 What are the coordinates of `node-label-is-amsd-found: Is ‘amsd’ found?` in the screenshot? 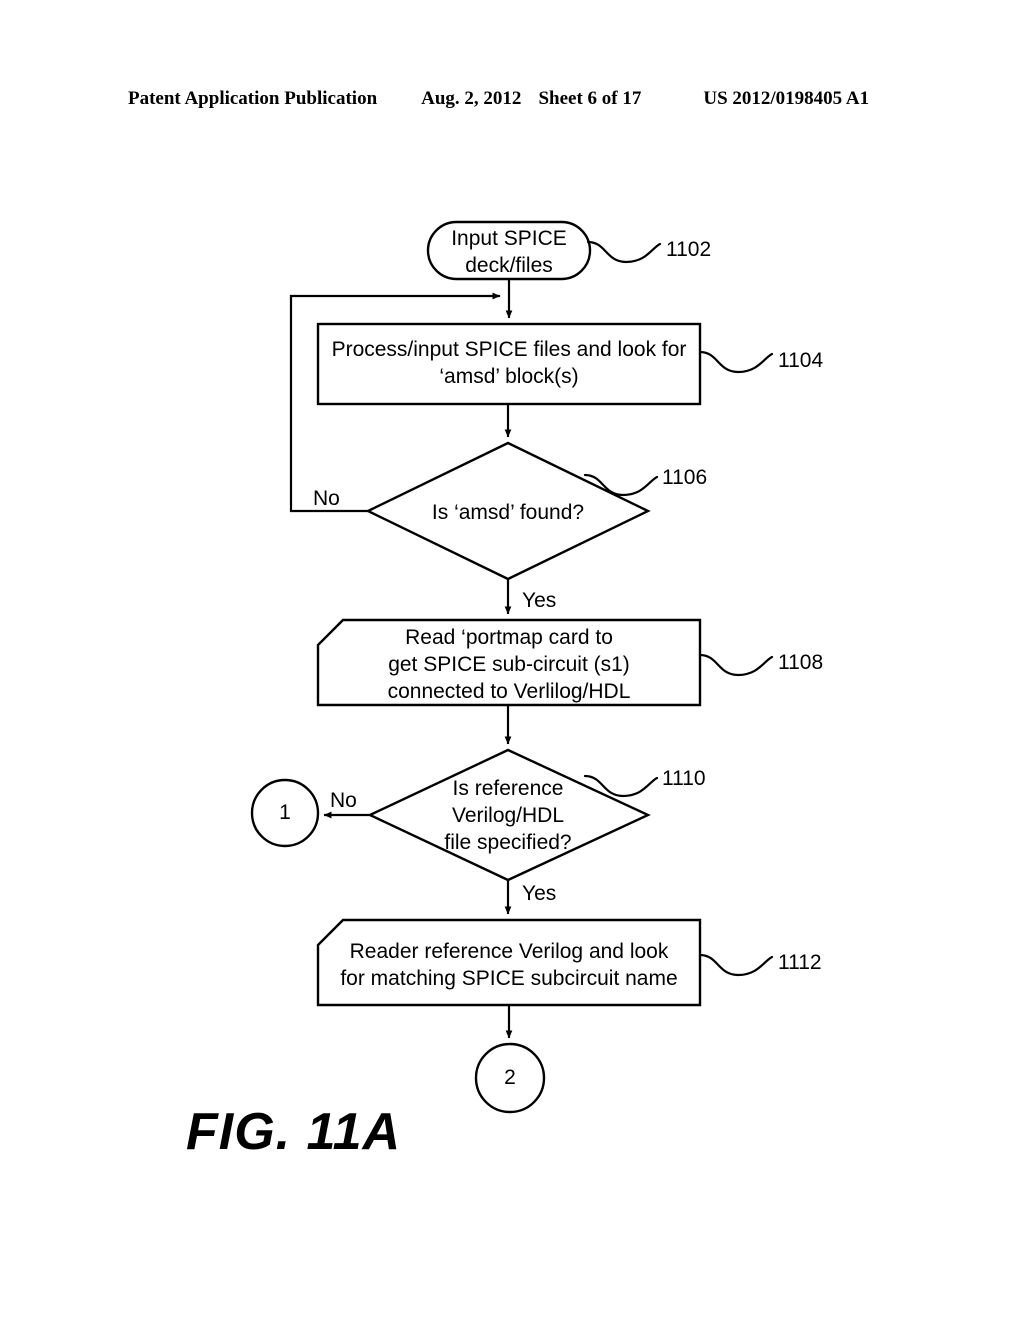 It's located at (508, 512).